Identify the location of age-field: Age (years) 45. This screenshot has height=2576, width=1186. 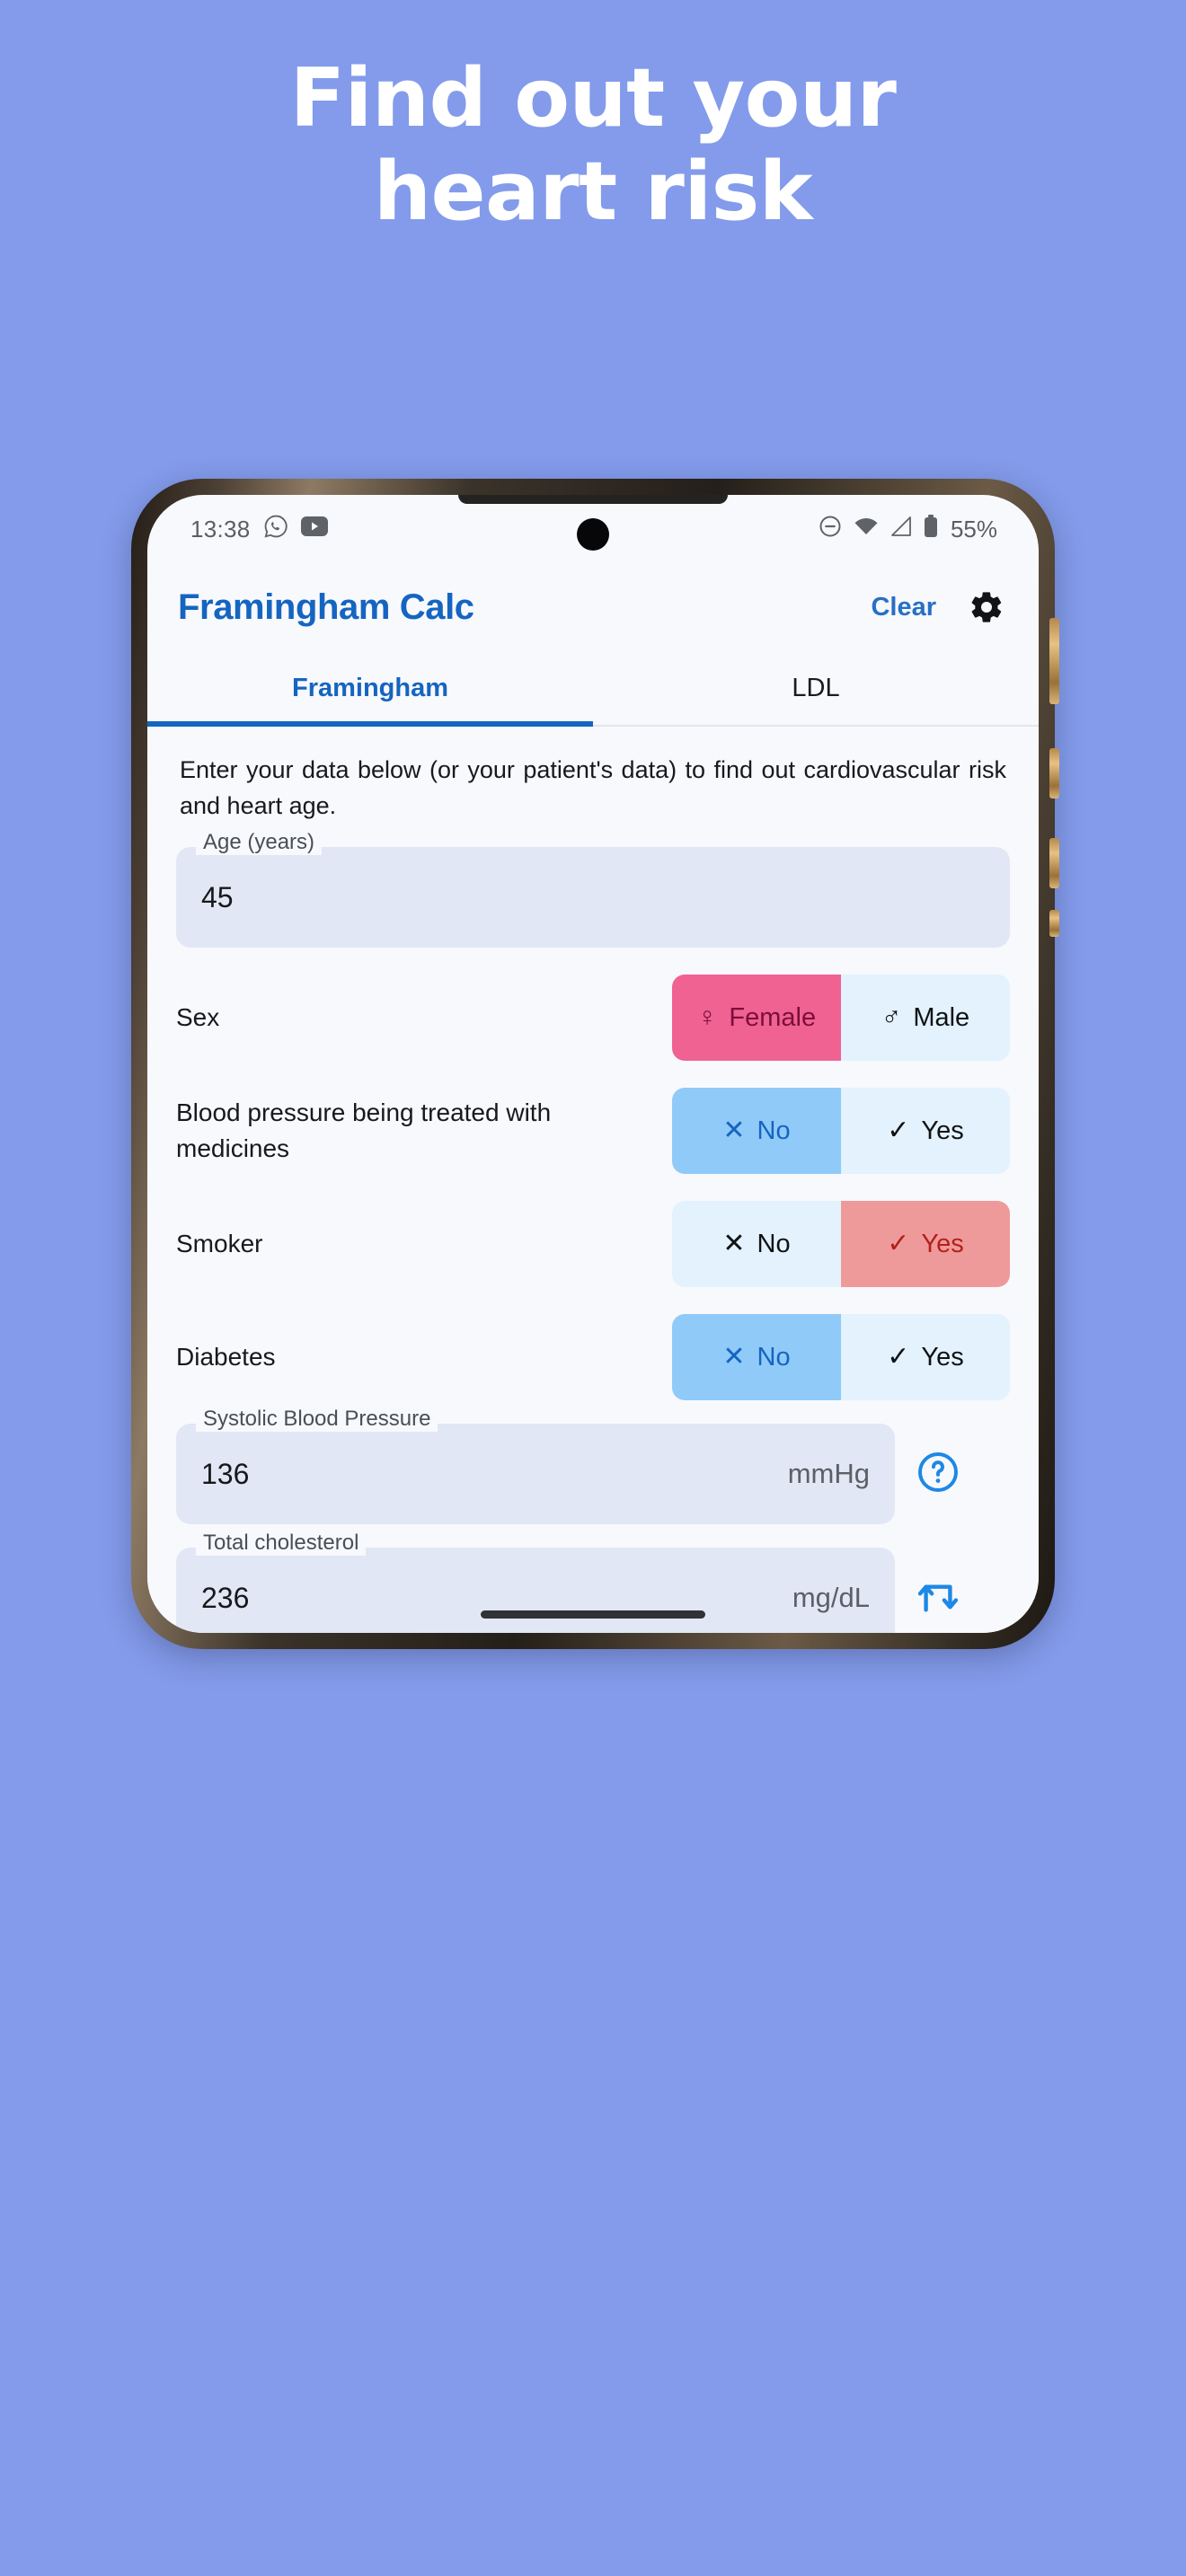
(593, 889).